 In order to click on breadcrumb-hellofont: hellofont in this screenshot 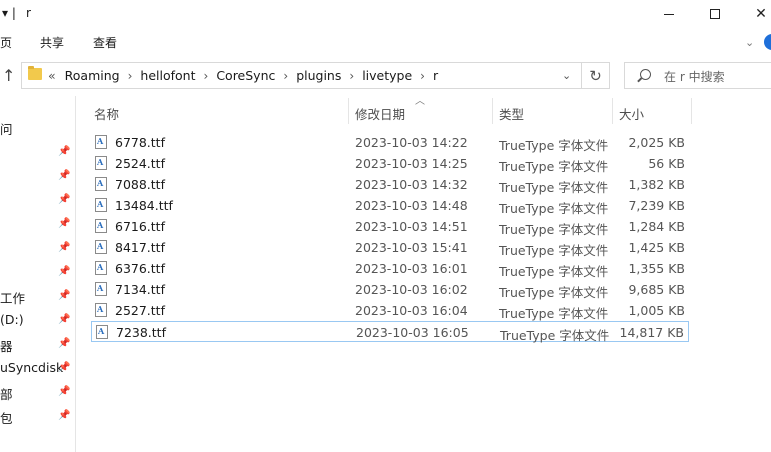, I will do `click(167, 75)`.